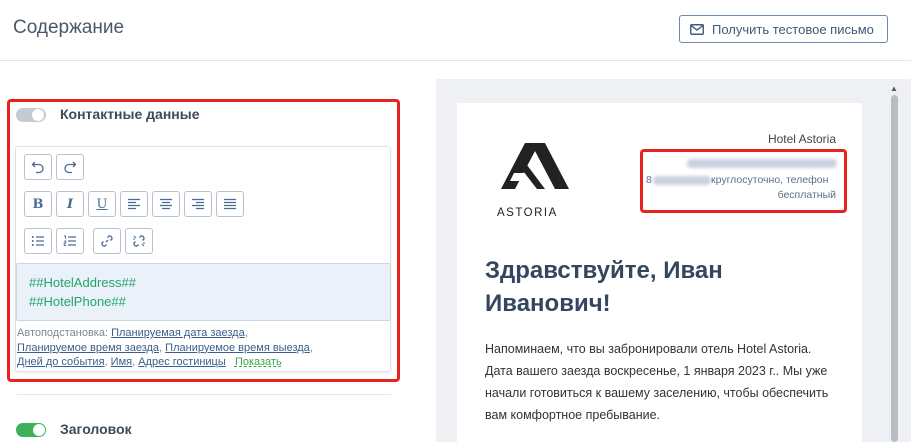 The width and height of the screenshot is (911, 442). I want to click on undo-button, so click(38, 167).